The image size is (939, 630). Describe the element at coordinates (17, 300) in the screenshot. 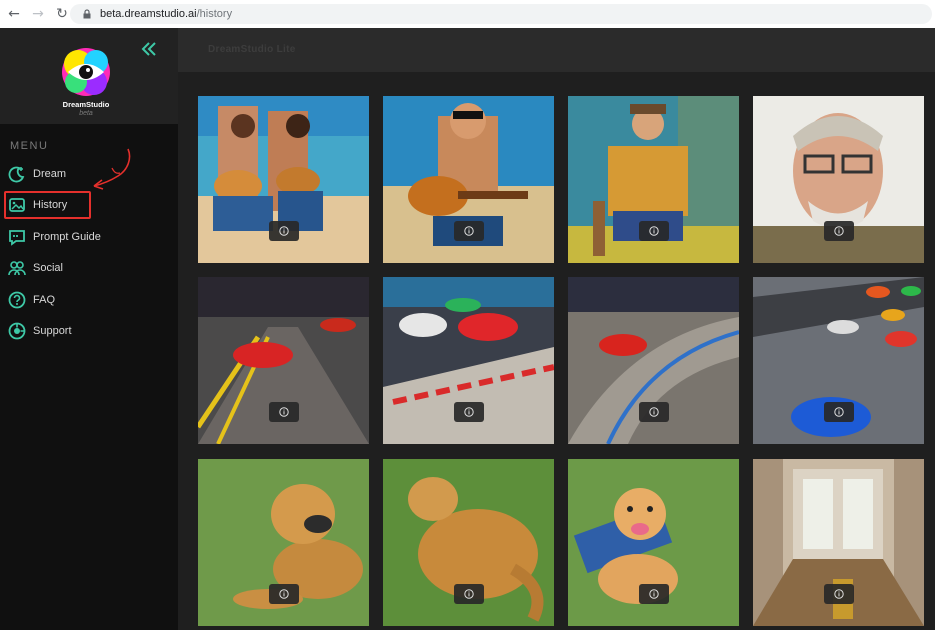

I see `faq-icon` at that location.